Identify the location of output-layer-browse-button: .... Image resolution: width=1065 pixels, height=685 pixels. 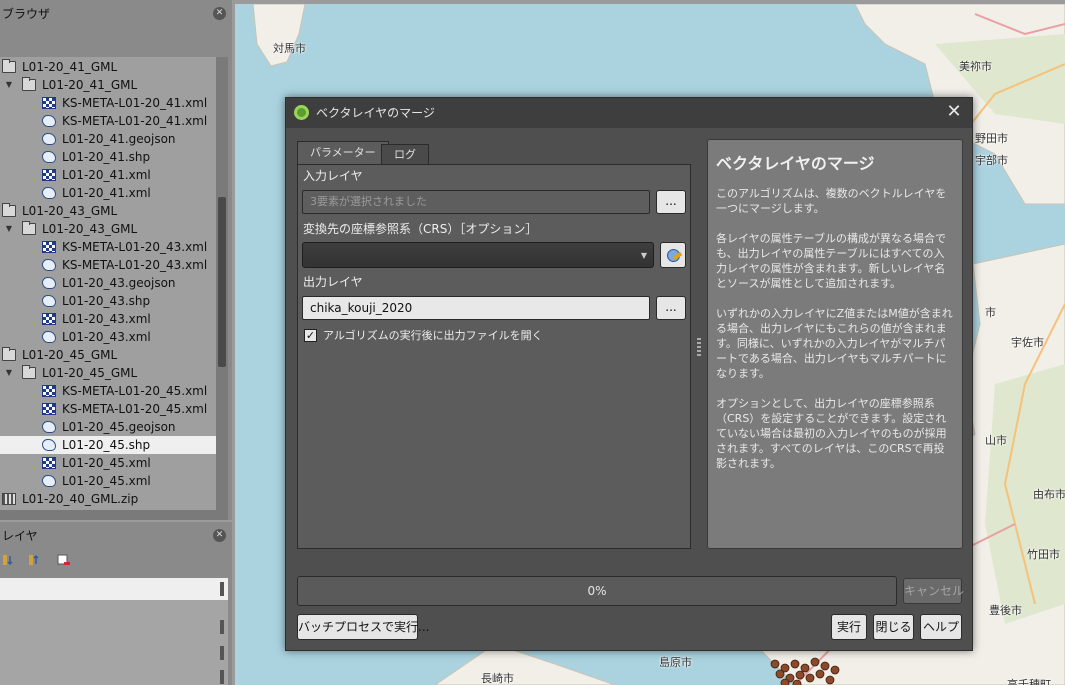
(671, 308).